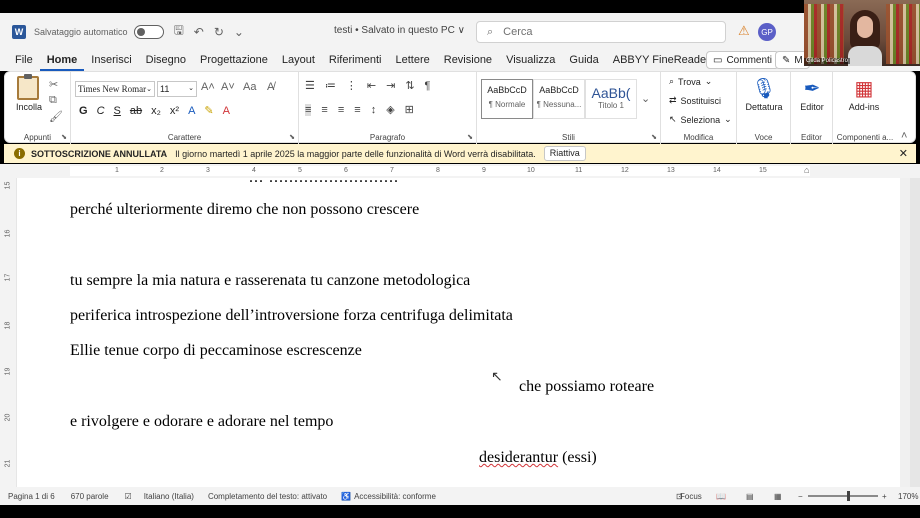  Describe the element at coordinates (341, 110) in the screenshot. I see `align-right-icon: ≡` at that location.